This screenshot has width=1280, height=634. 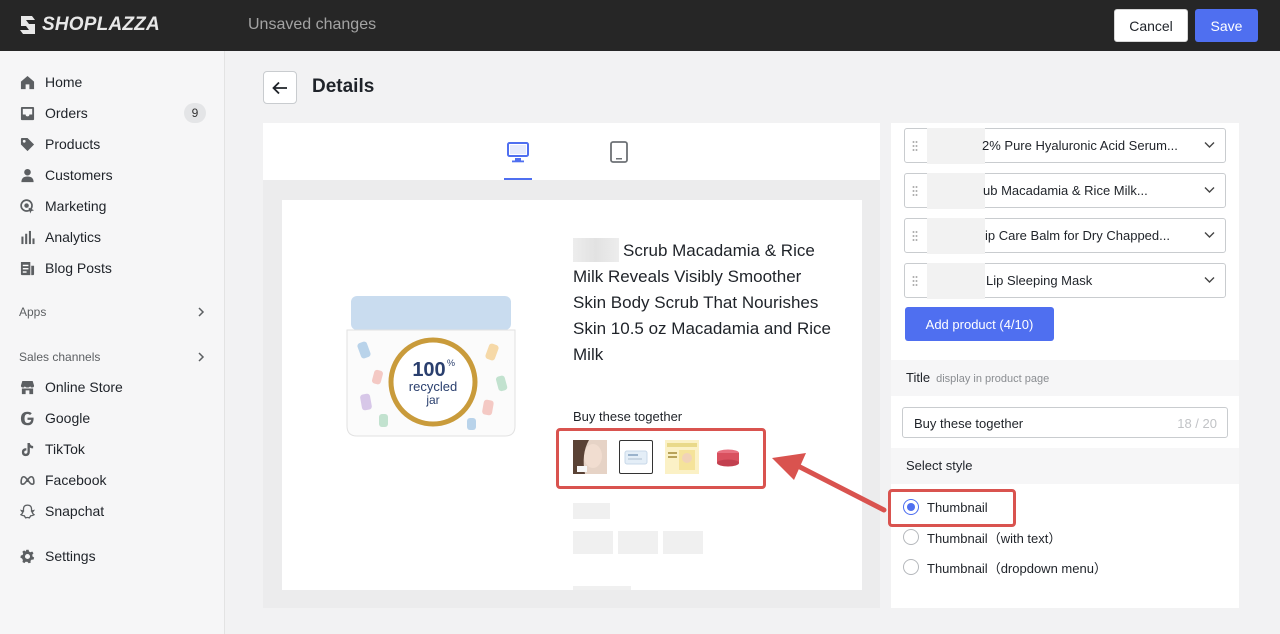 What do you see at coordinates (1151, 25) in the screenshot?
I see `cancel-button: Cancel` at bounding box center [1151, 25].